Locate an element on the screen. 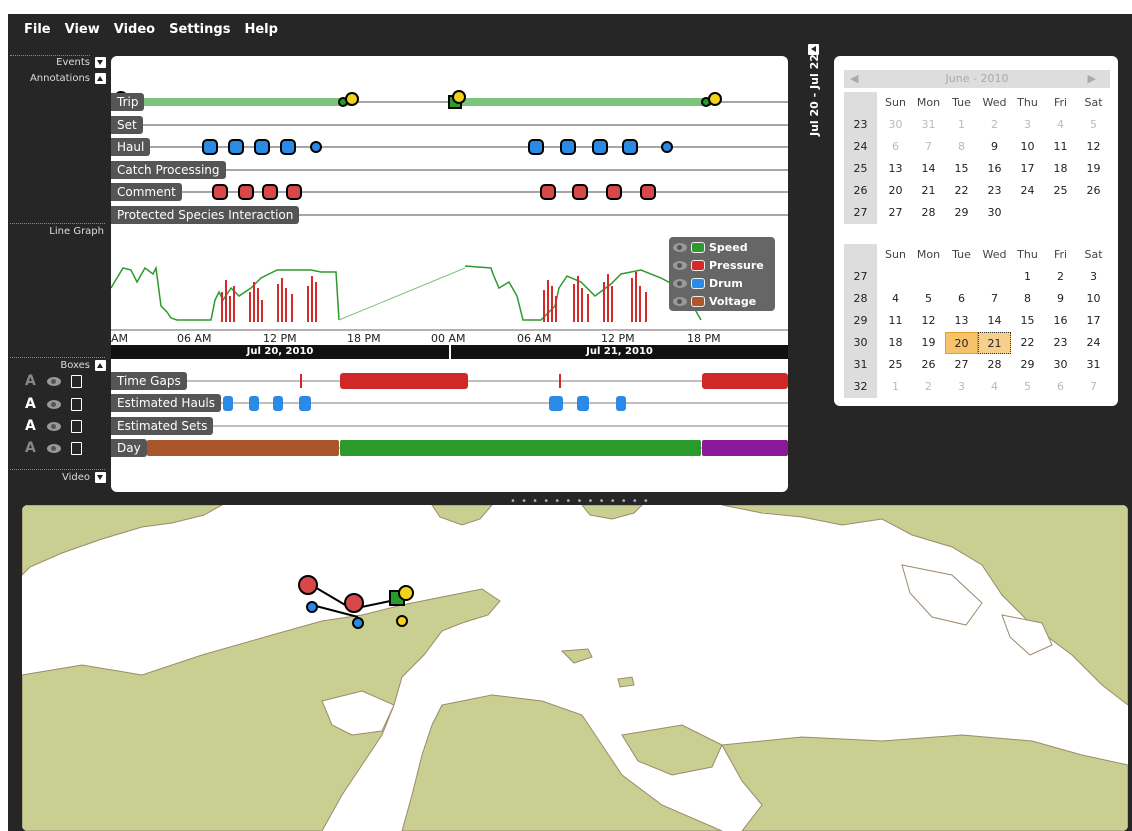  row-label-trip: Trip is located at coordinates (128, 102).